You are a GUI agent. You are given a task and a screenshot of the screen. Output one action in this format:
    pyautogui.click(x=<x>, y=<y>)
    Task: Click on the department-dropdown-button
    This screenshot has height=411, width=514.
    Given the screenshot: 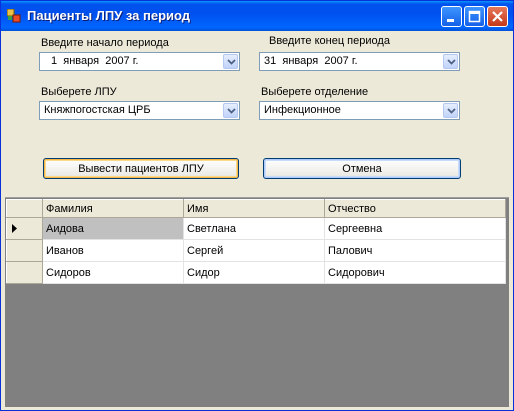 What is the action you would take?
    pyautogui.click(x=450, y=110)
    